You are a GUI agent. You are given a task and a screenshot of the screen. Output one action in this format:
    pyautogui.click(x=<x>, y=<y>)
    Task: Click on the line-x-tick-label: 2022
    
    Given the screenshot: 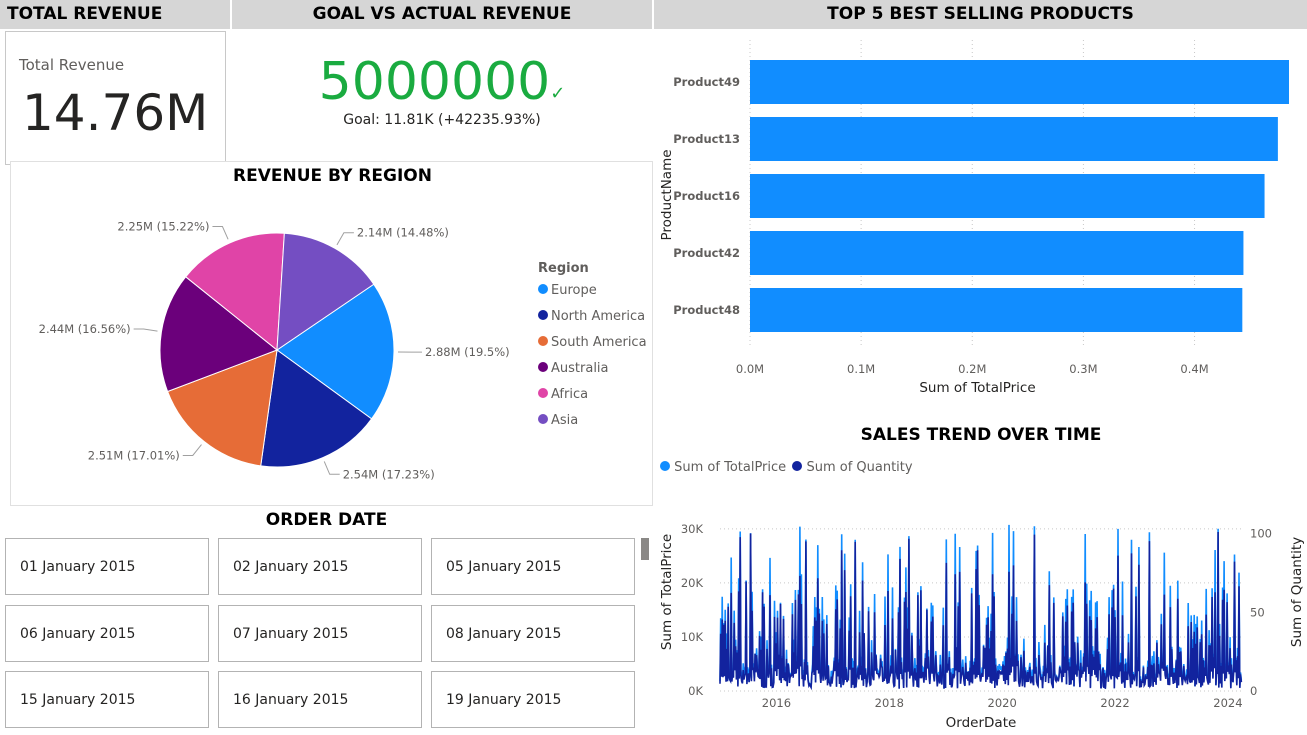 What is the action you would take?
    pyautogui.click(x=1114, y=703)
    